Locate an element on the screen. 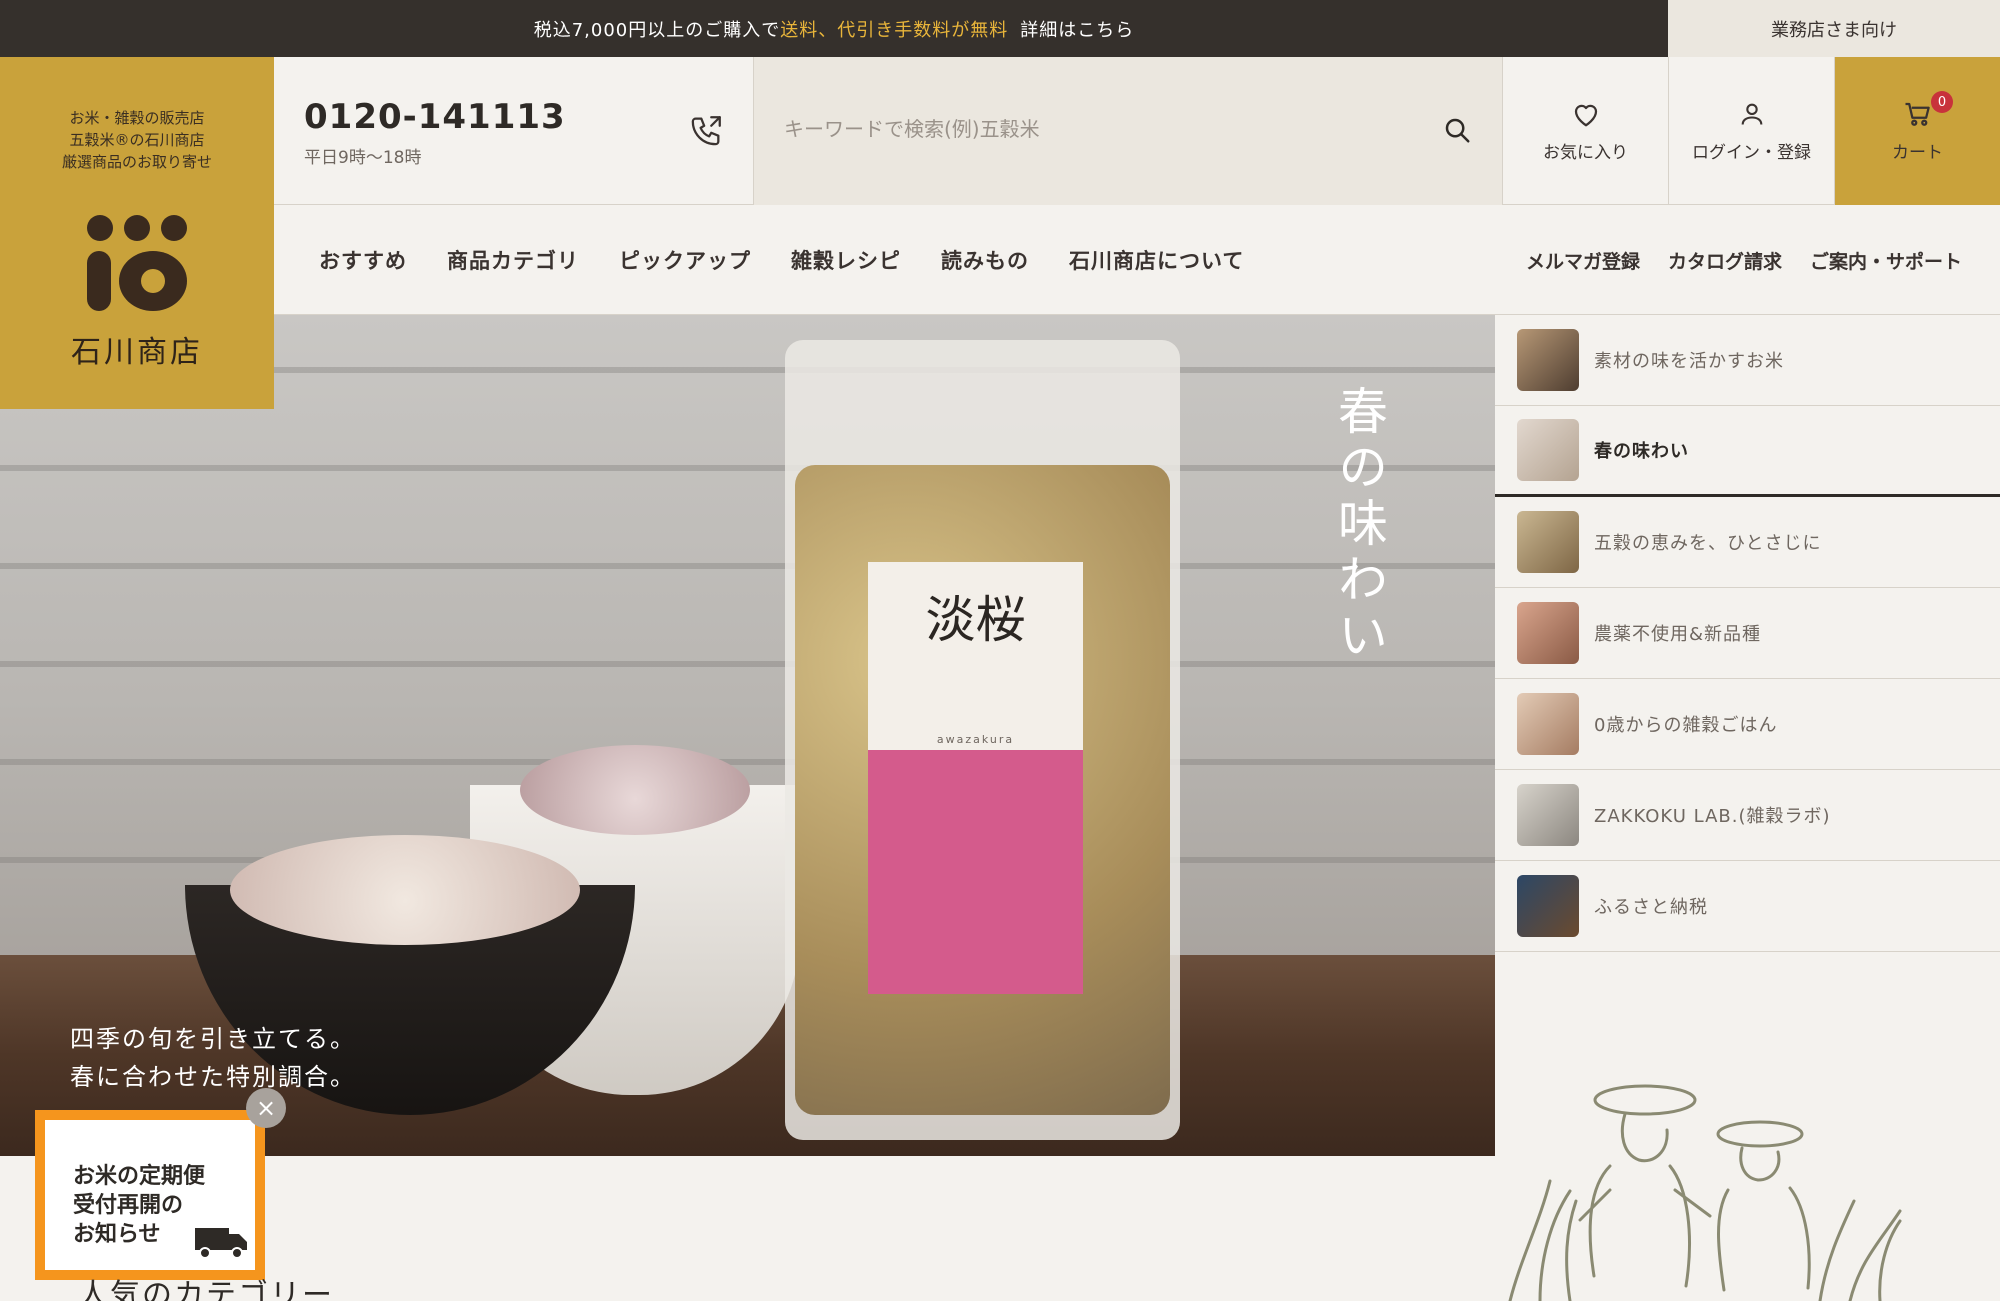 The image size is (2000, 1301). logo-name: 石川商店 is located at coordinates (137, 352).